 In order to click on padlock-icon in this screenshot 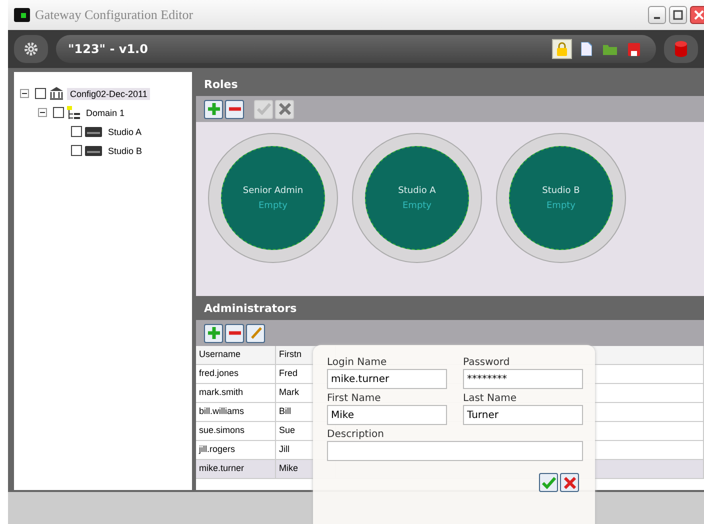, I will do `click(562, 49)`.